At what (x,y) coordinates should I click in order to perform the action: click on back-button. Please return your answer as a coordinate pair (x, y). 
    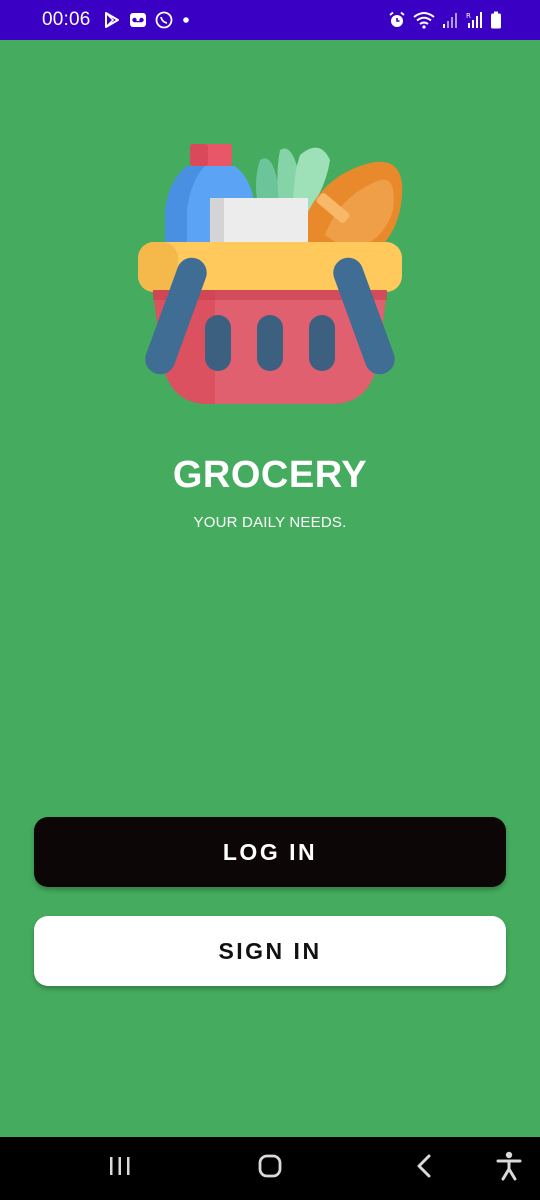
    Looking at the image, I should click on (424, 1168).